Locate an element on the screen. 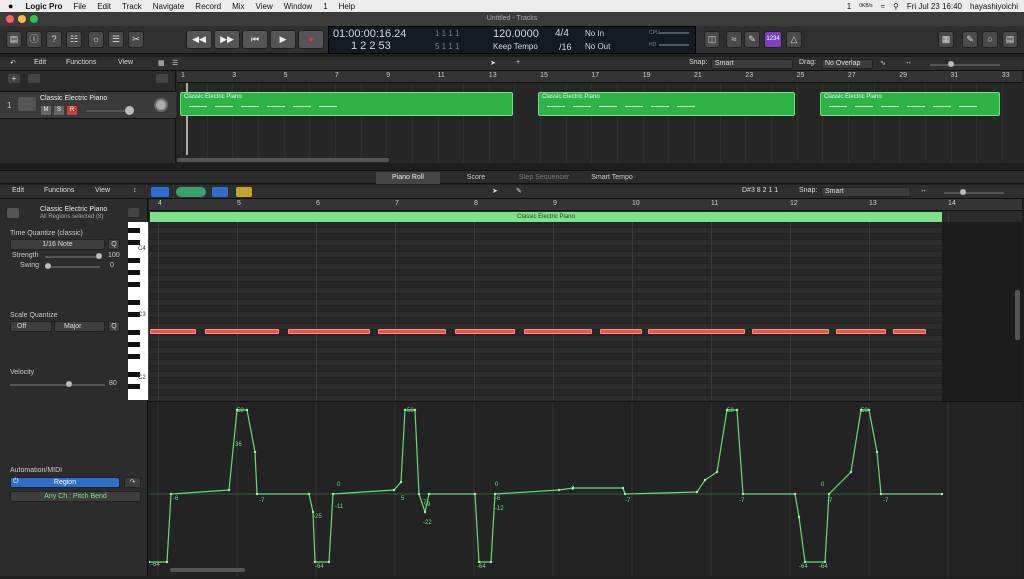 This screenshot has width=1024, height=579. folder-icon is located at coordinates (34, 78).